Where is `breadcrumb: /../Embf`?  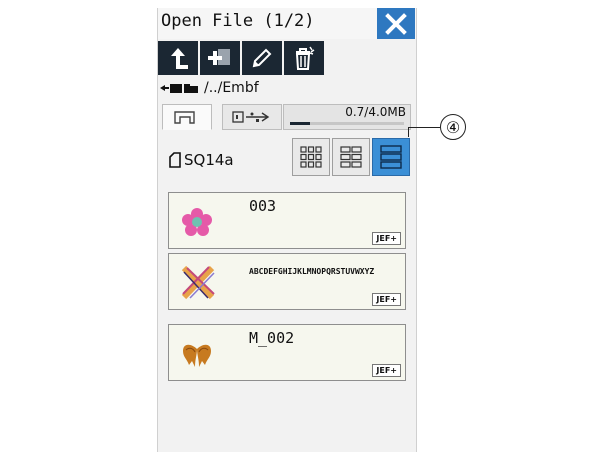 breadcrumb: /../Embf is located at coordinates (209, 88).